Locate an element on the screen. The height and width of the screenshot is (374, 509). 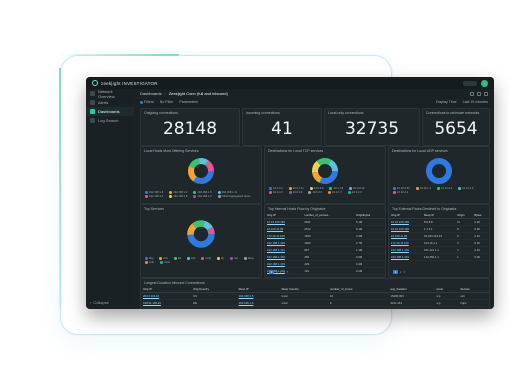
kpi-title: Incoming connections is located at coordinates (263, 113).